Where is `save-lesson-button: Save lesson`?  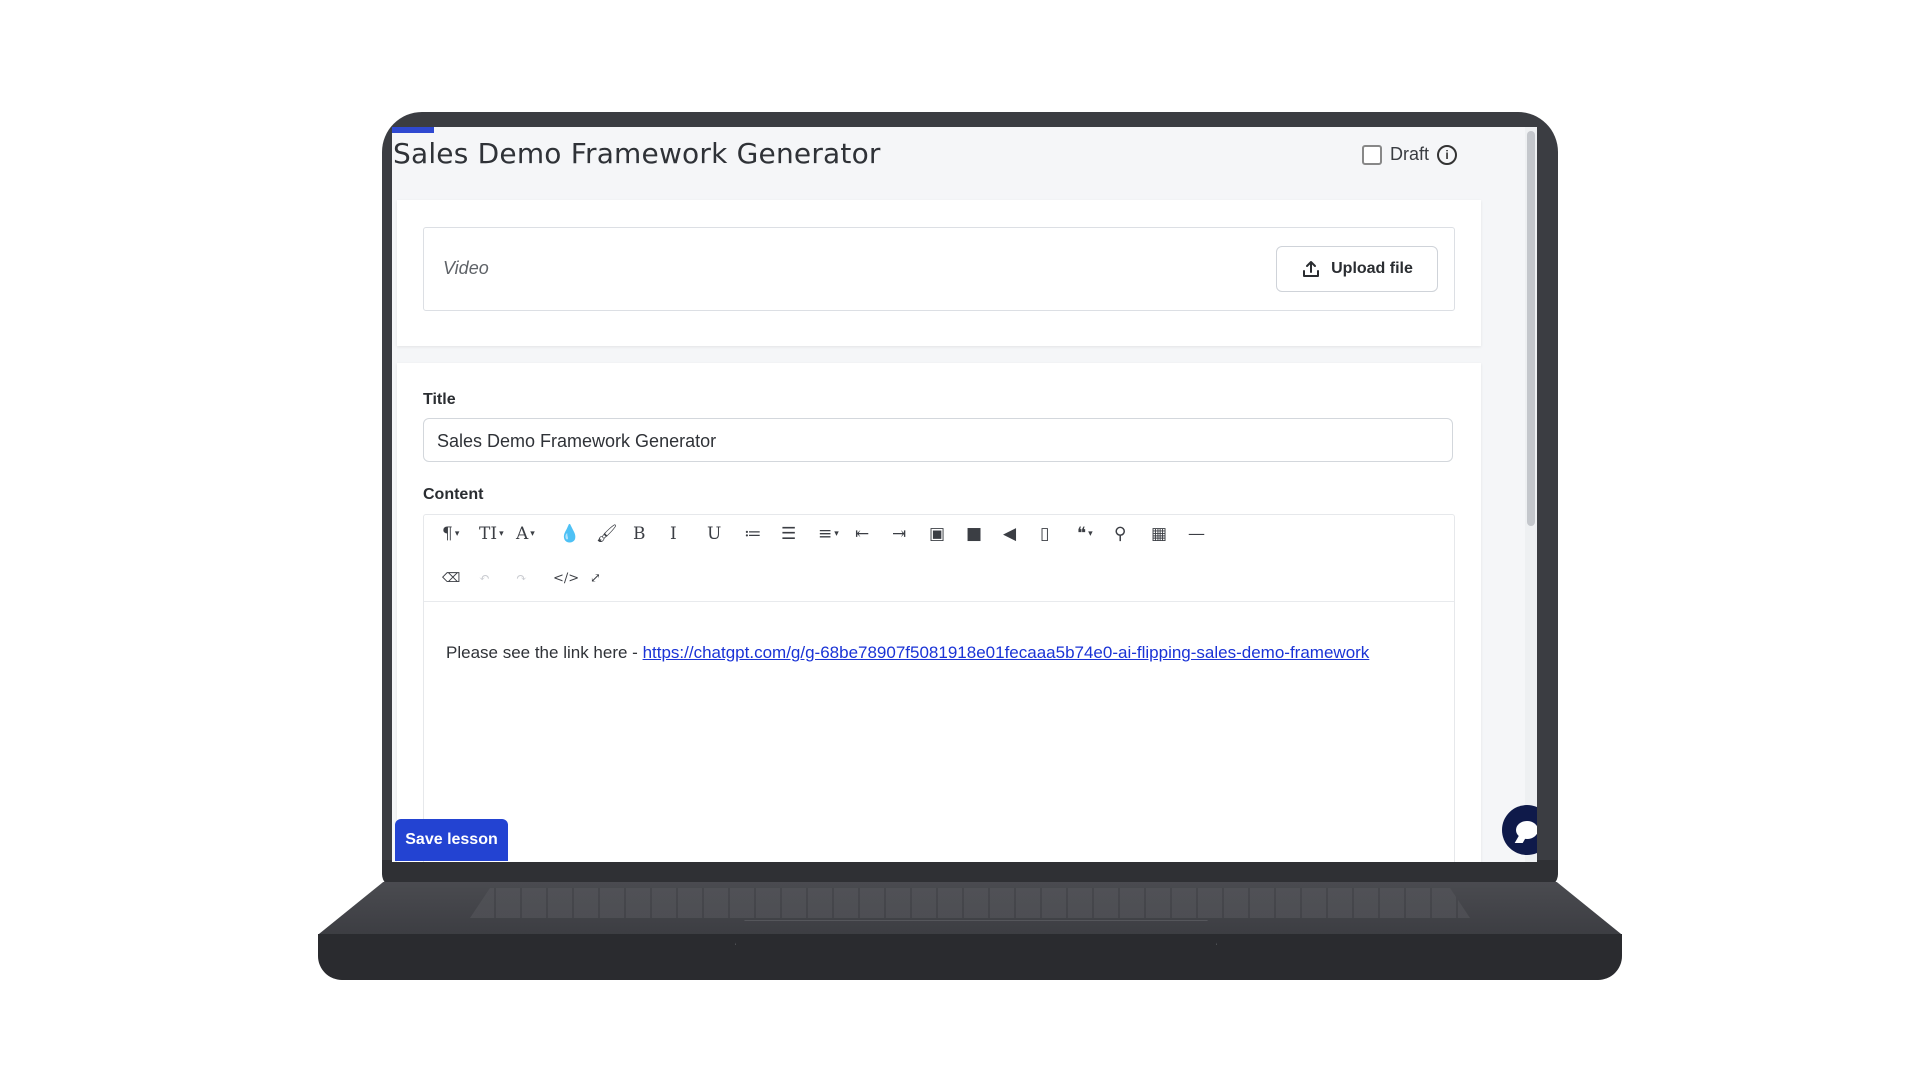 save-lesson-button: Save lesson is located at coordinates (451, 840).